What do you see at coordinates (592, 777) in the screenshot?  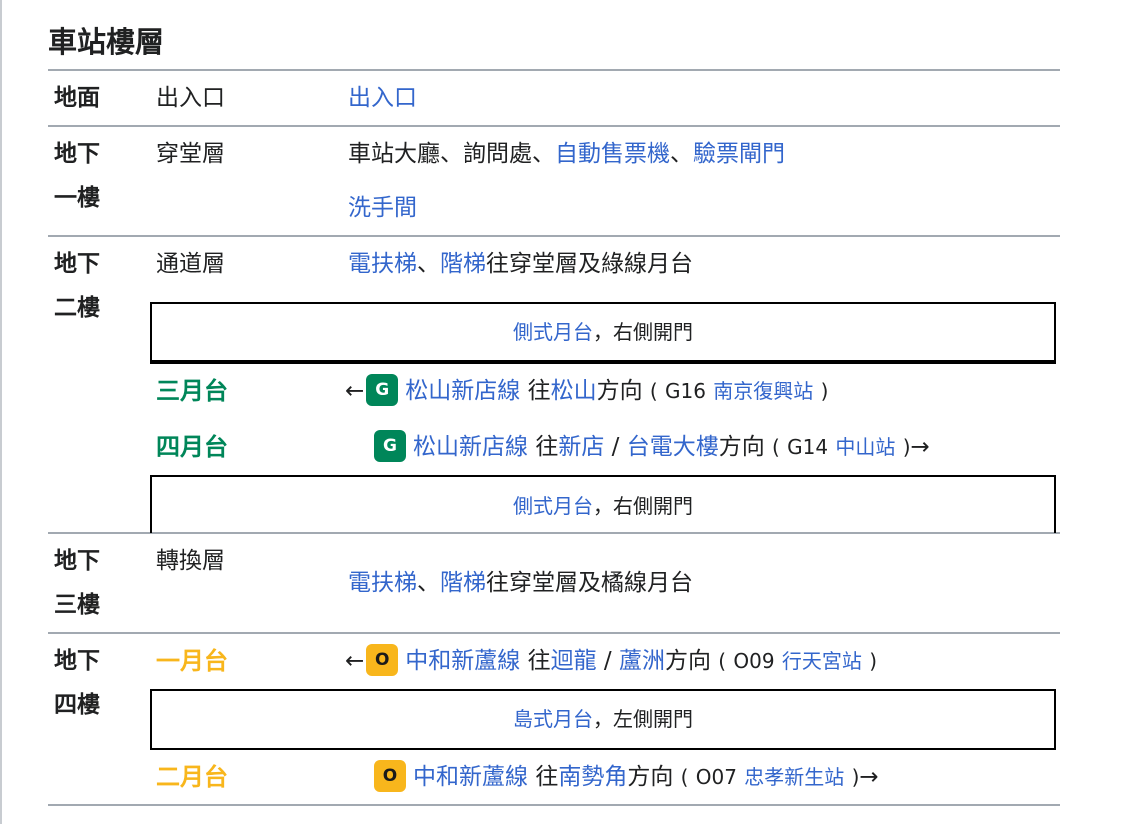 I see `link-dest-nanshijiao: 南勢角` at bounding box center [592, 777].